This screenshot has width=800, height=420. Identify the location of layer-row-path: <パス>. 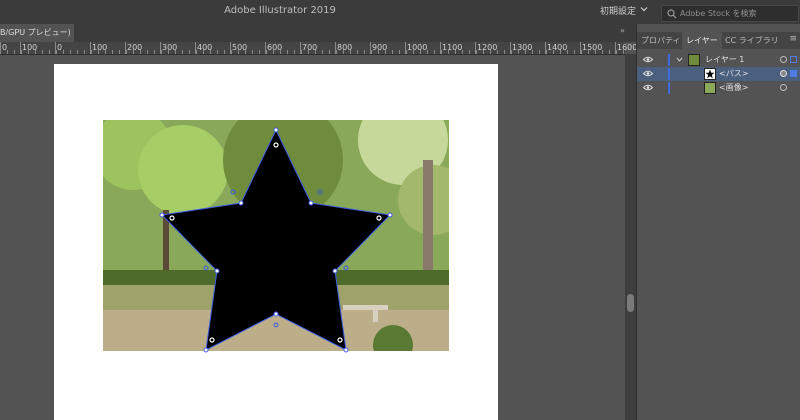
(718, 74).